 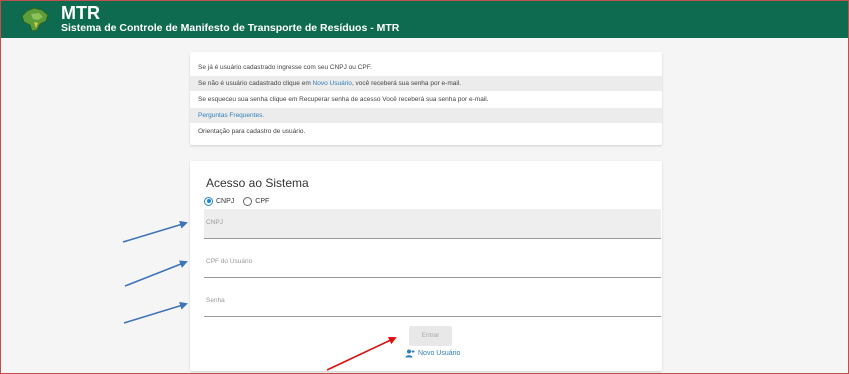 I want to click on annotation-arrows, so click(x=259, y=295).